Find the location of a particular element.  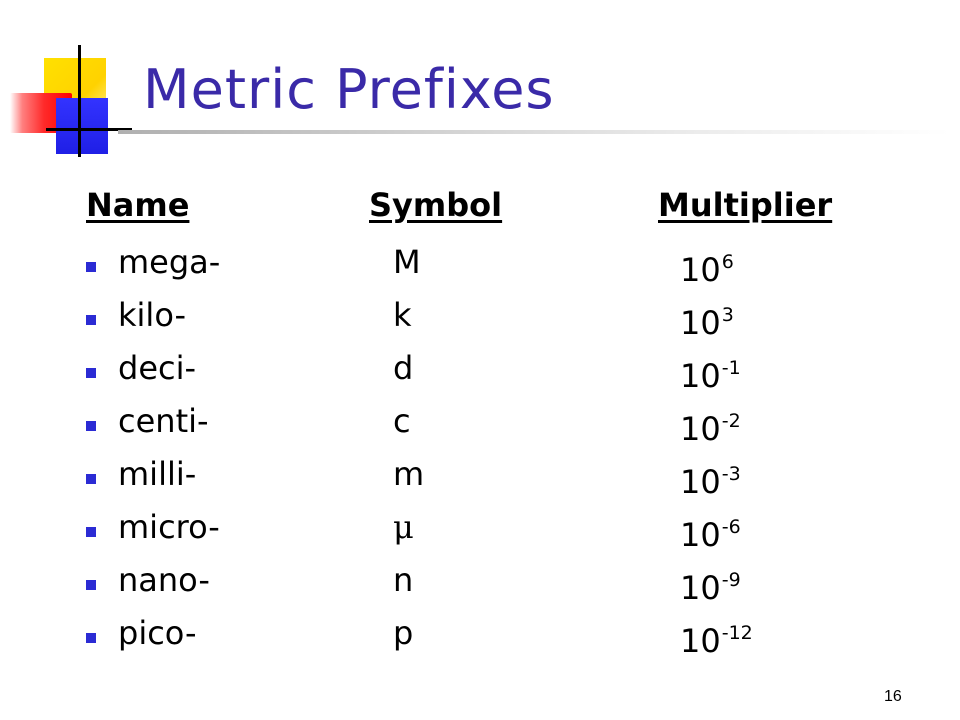

multiplier-exponent: -1 is located at coordinates (731, 368).